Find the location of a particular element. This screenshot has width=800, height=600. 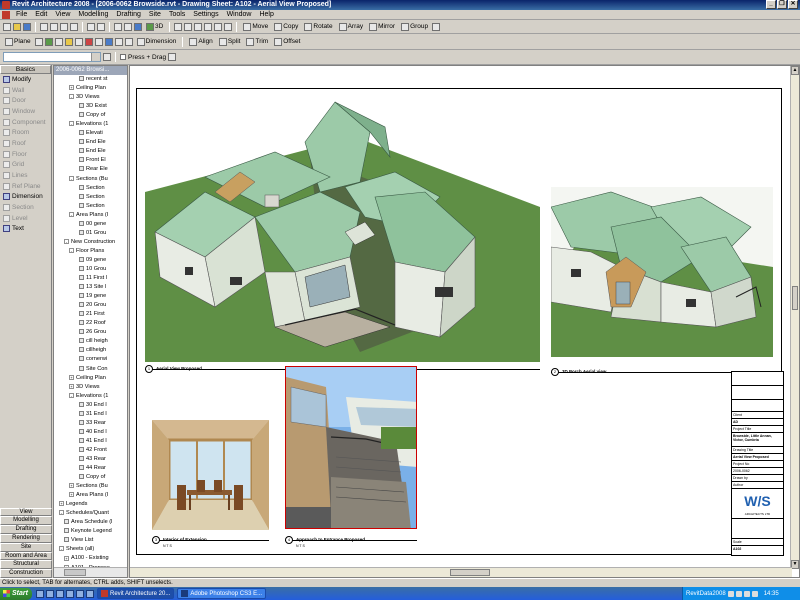

design-bar-component: Component is located at coordinates (25, 122).